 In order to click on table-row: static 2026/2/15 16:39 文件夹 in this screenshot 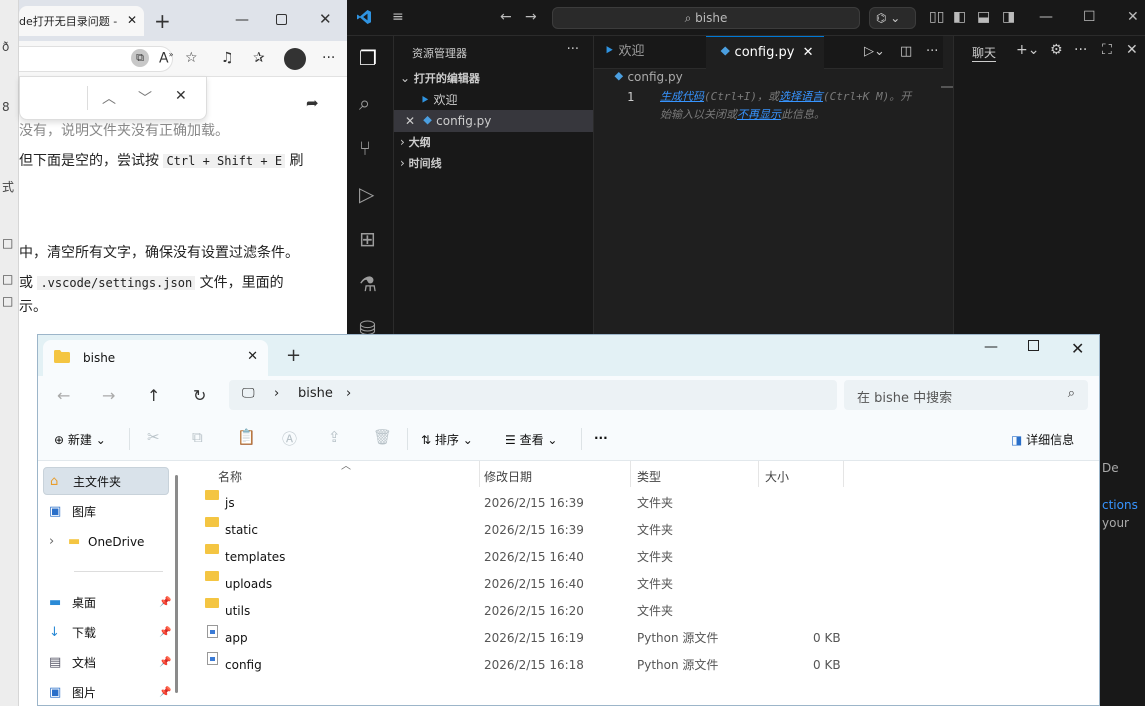, I will do `click(641, 530)`.